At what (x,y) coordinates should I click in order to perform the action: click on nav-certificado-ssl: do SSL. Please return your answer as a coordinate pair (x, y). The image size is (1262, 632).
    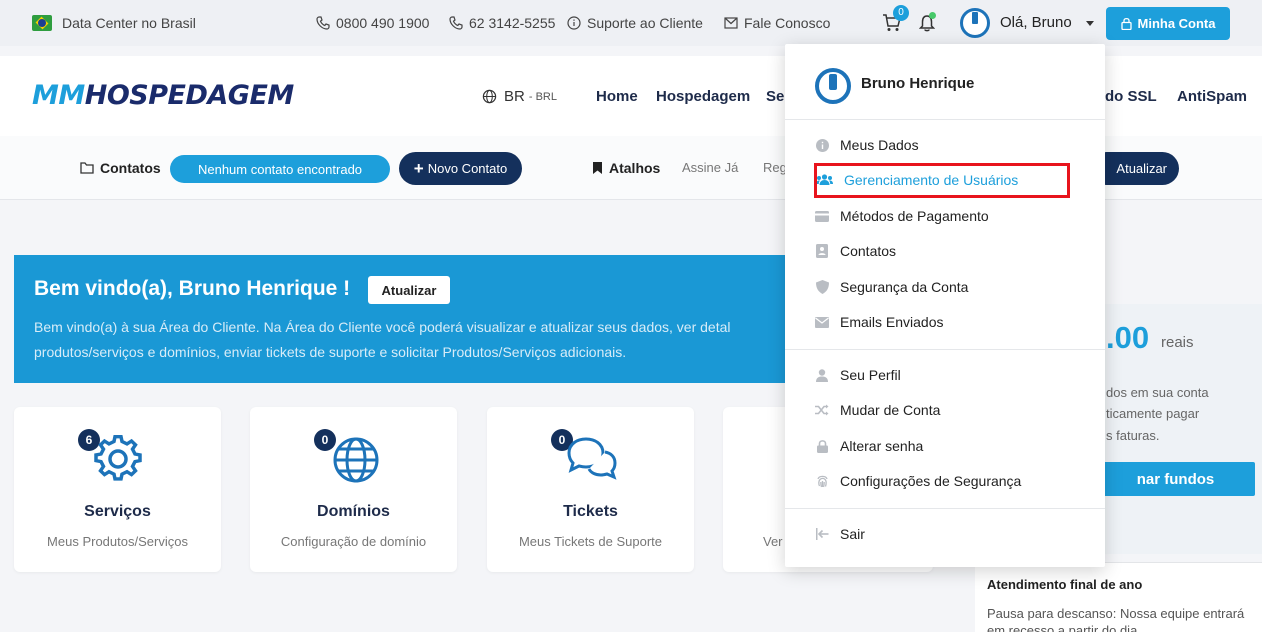
    Looking at the image, I should click on (1131, 96).